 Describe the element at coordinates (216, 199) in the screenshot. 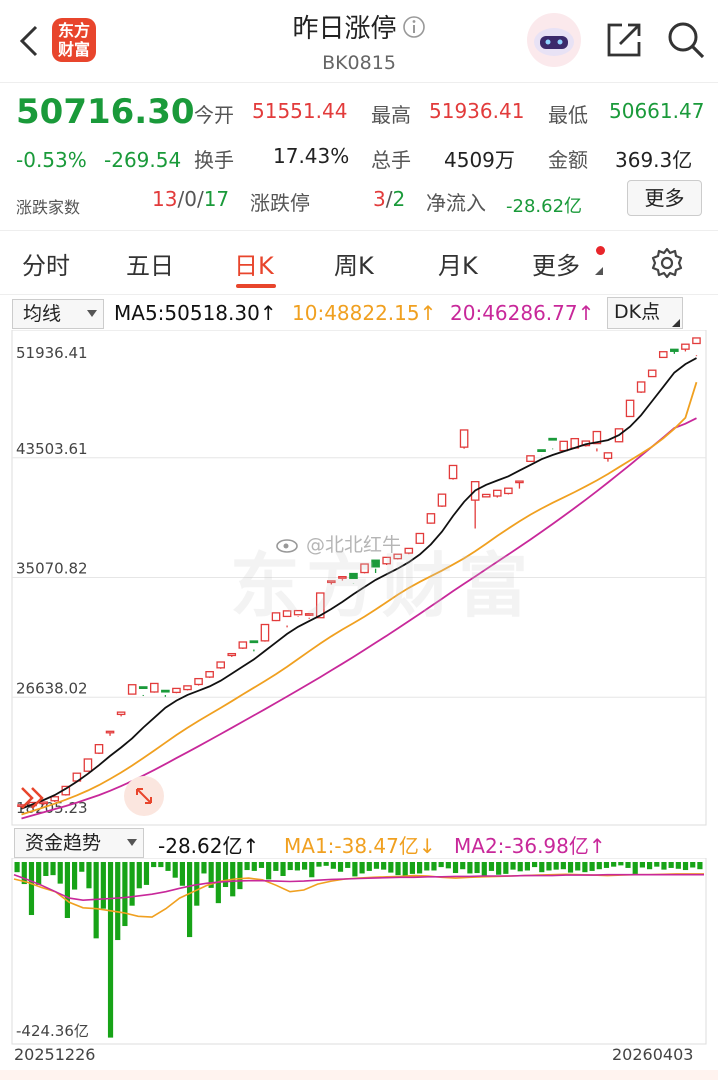

I see `breadth-down: 17` at that location.